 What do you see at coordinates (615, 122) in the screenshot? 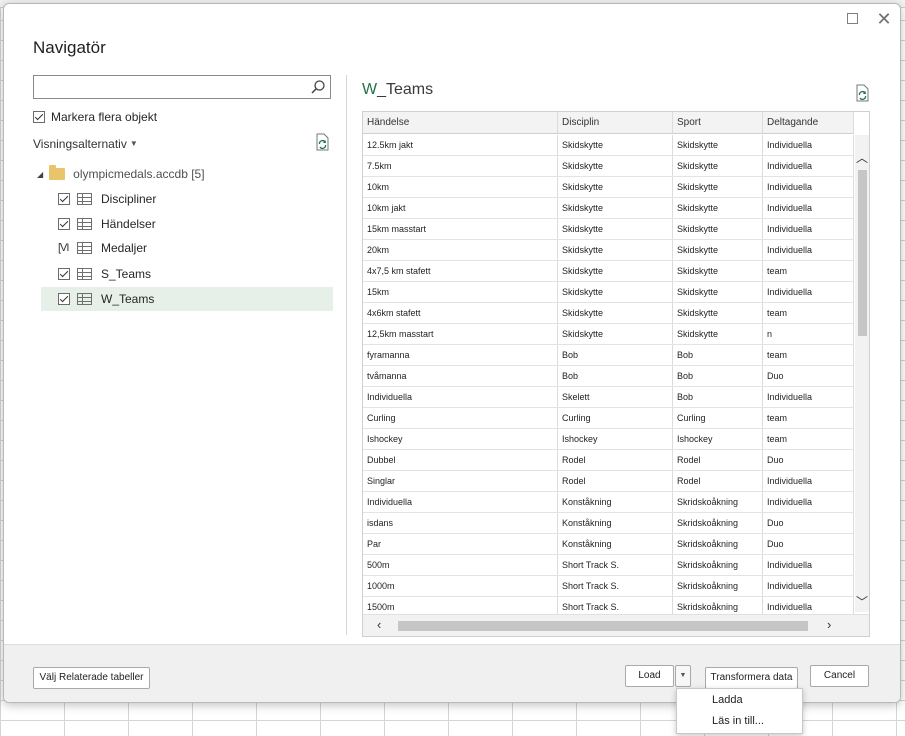
I see `column-header: Disciplin` at bounding box center [615, 122].